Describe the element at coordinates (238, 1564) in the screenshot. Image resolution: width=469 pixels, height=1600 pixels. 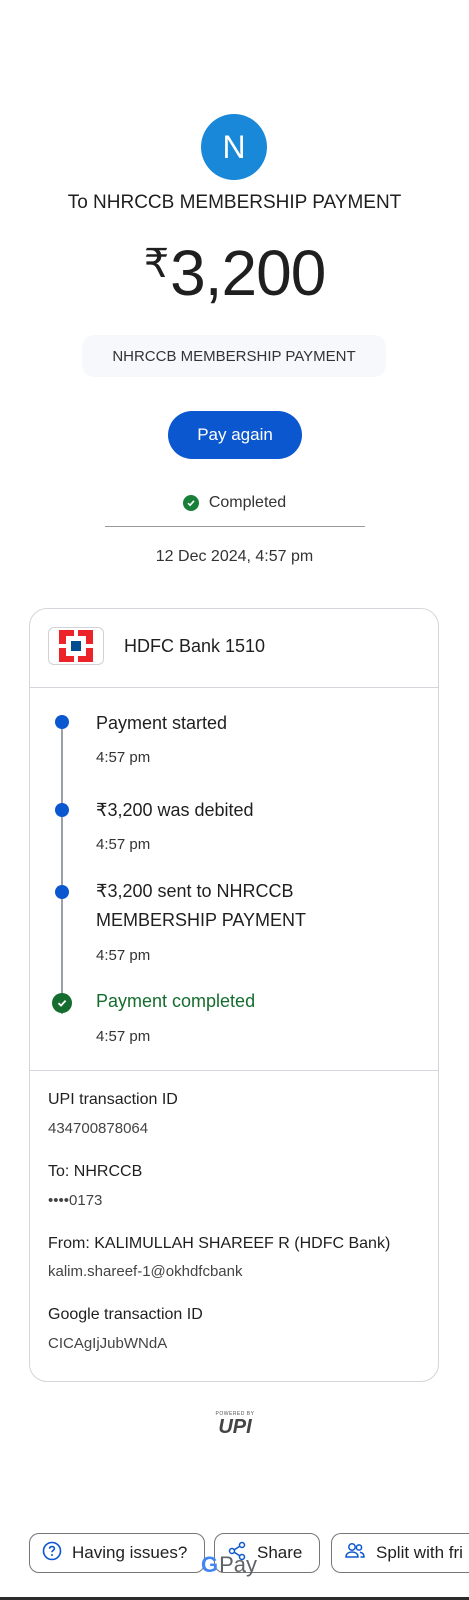
I see `gpay-pay-text: Pay` at that location.